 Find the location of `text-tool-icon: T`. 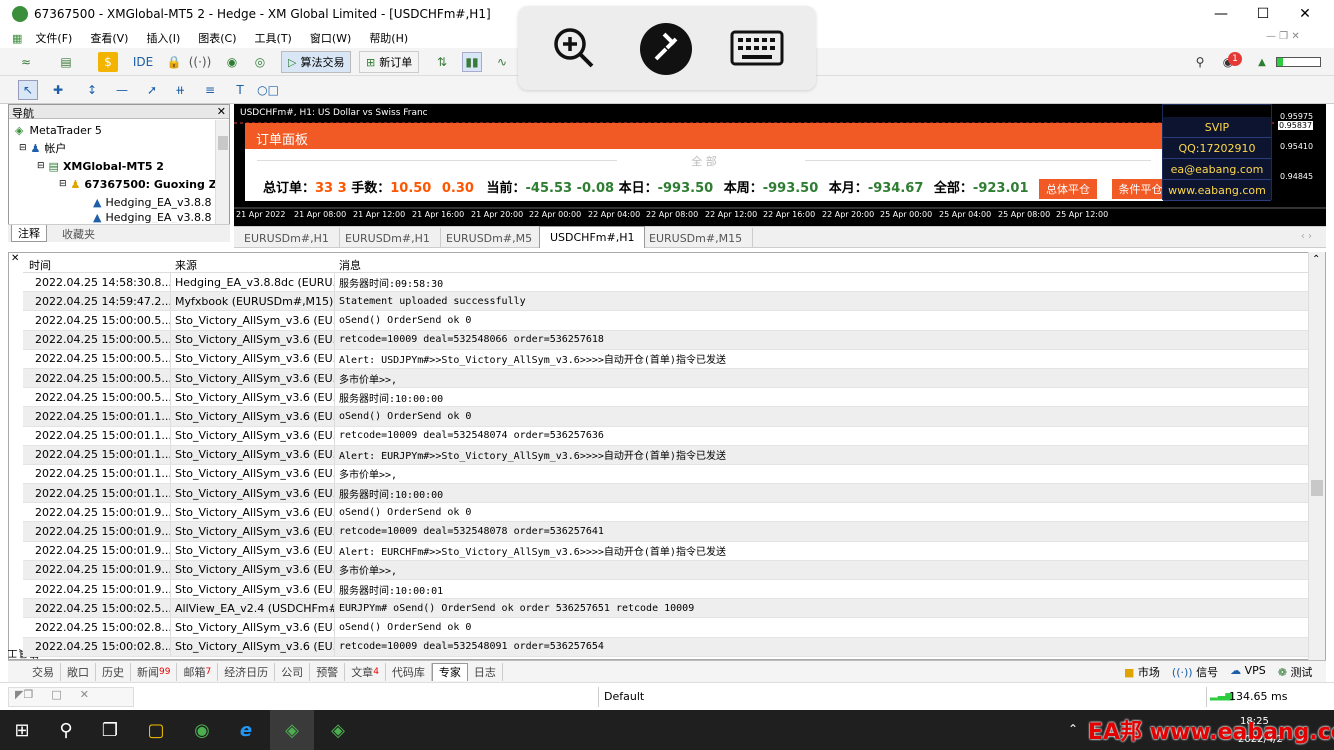

text-tool-icon: T is located at coordinates (240, 90).